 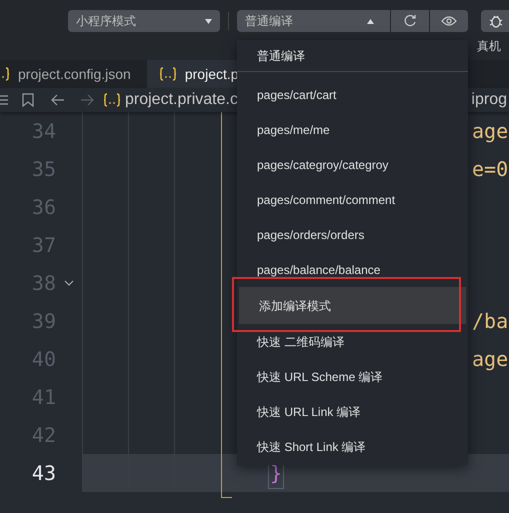 I want to click on menu-item: 快速 二维码编译, so click(x=352, y=341).